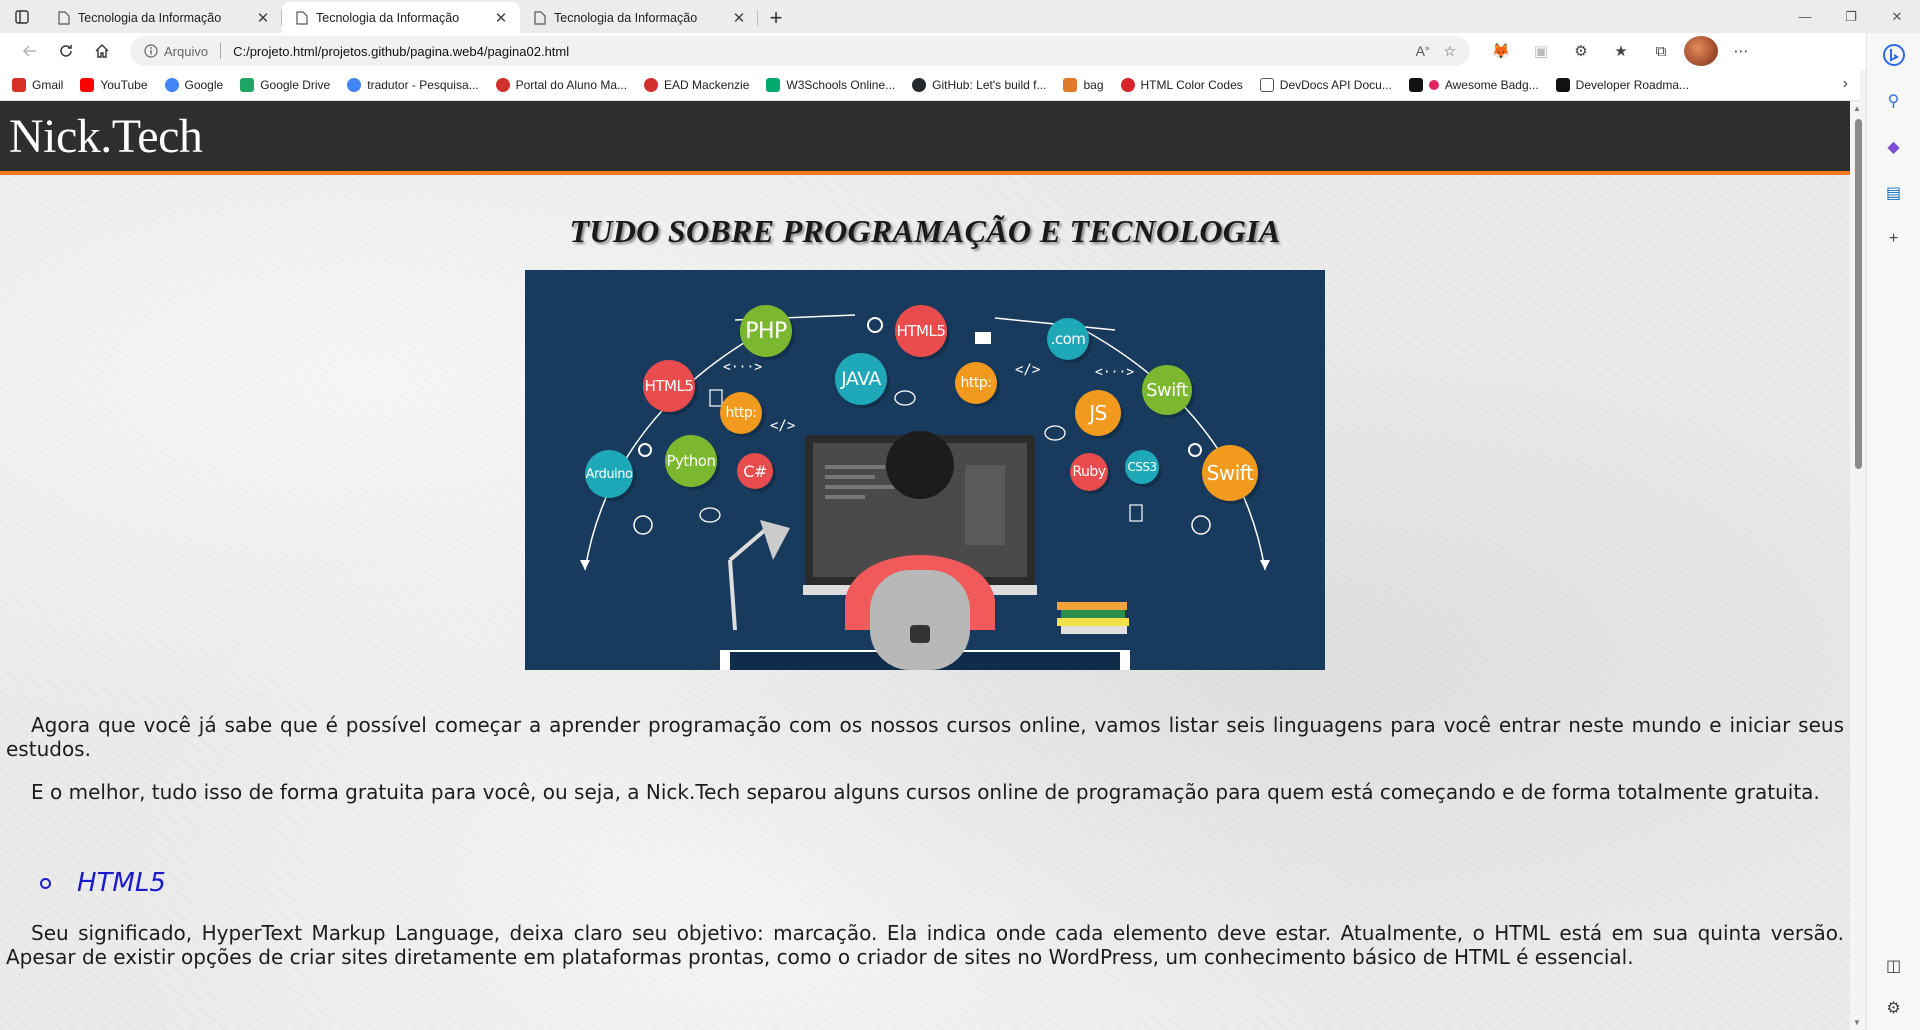 The image size is (1920, 1030). Describe the element at coordinates (1805, 16) in the screenshot. I see `minimize-icon: —` at that location.